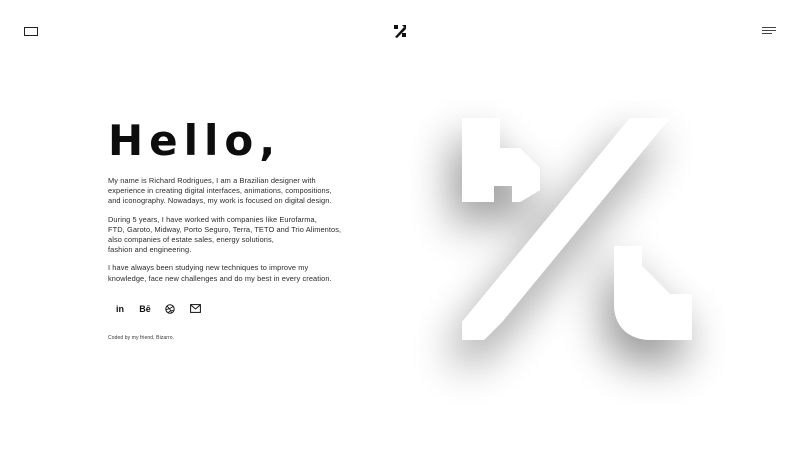 The height and width of the screenshot is (450, 800). Describe the element at coordinates (120, 309) in the screenshot. I see `linkedin-icon: in` at that location.